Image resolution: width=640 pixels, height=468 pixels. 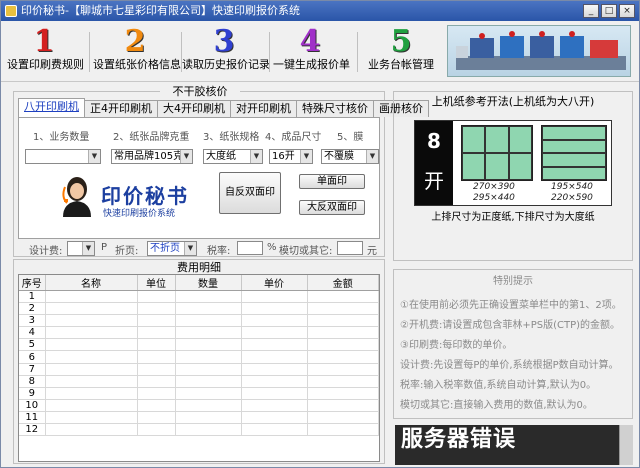 What do you see at coordinates (32, 345) in the screenshot?
I see `row-number: 5` at bounding box center [32, 345].